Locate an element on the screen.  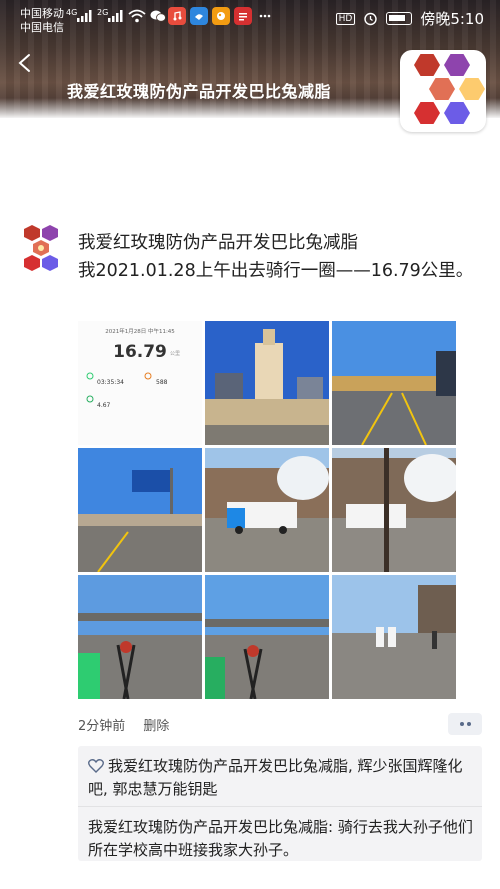
photo-distance-unit: 公里 is located at coordinates (175, 354).